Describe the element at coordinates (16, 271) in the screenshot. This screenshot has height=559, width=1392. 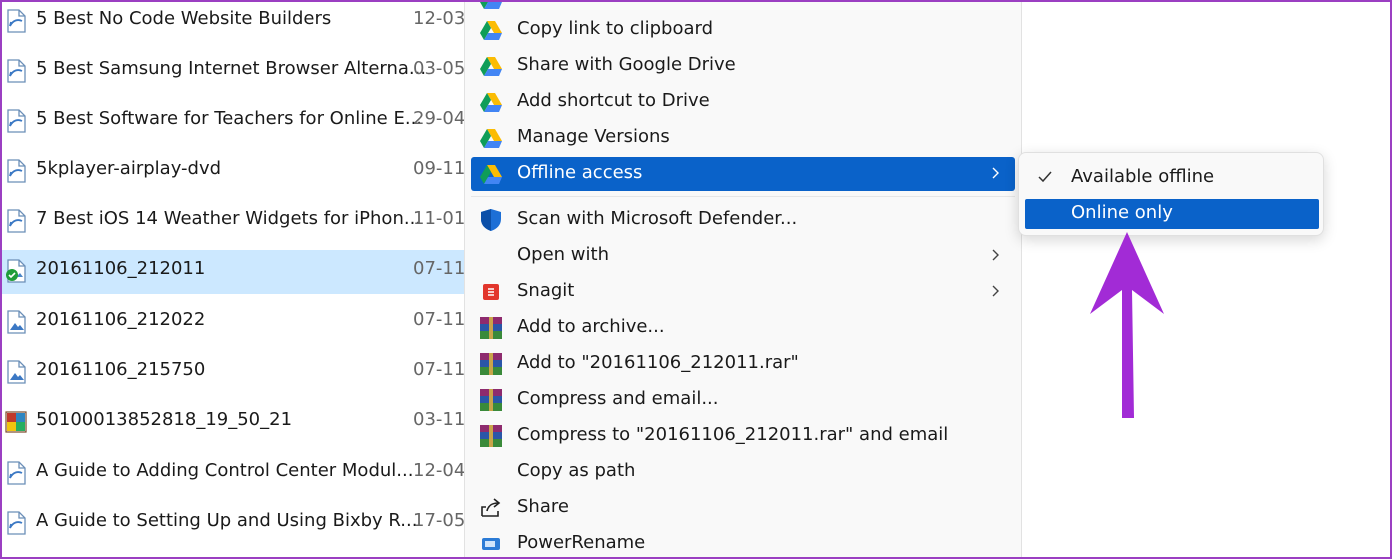
I see `image-synced-icon` at that location.